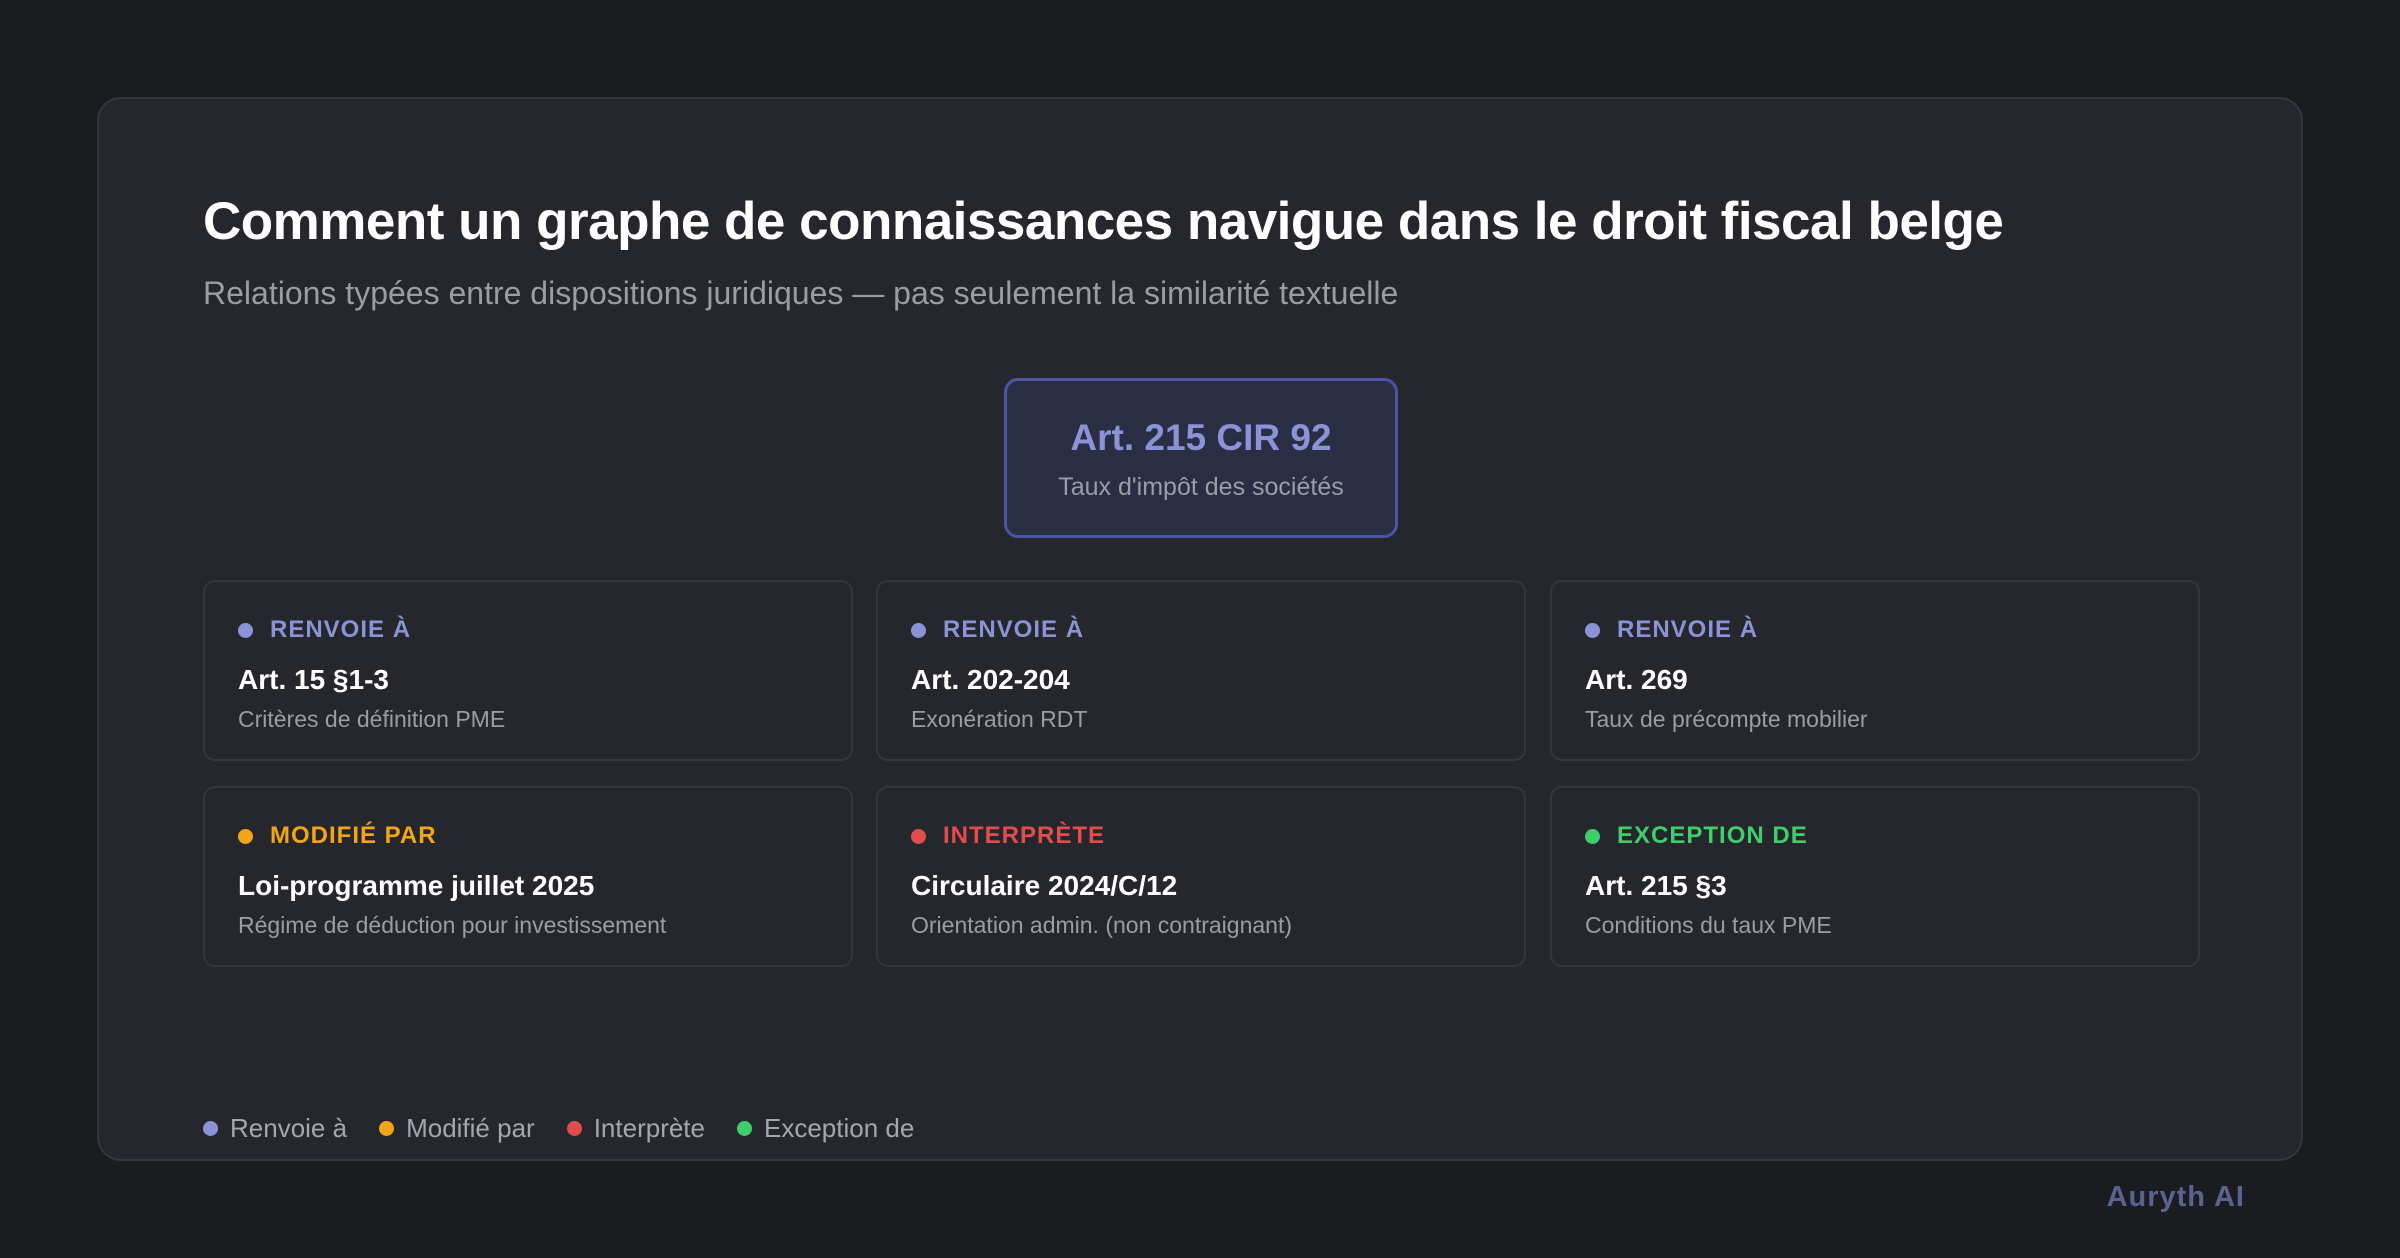  What do you see at coordinates (452, 925) in the screenshot?
I see `relation-description: Régime de déduction pour investissement` at bounding box center [452, 925].